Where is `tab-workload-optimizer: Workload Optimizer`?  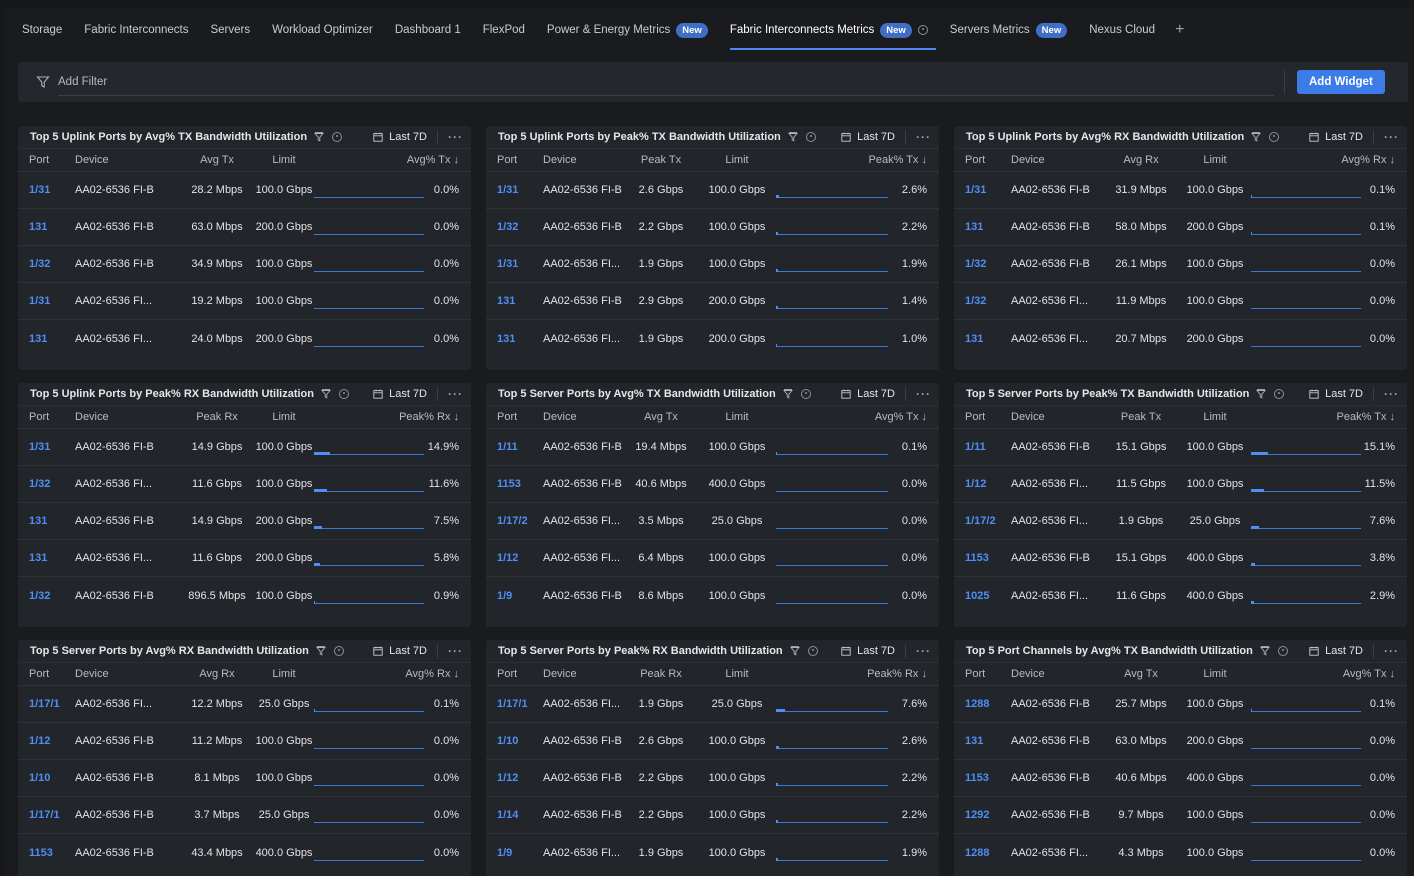 tab-workload-optimizer: Workload Optimizer is located at coordinates (322, 30).